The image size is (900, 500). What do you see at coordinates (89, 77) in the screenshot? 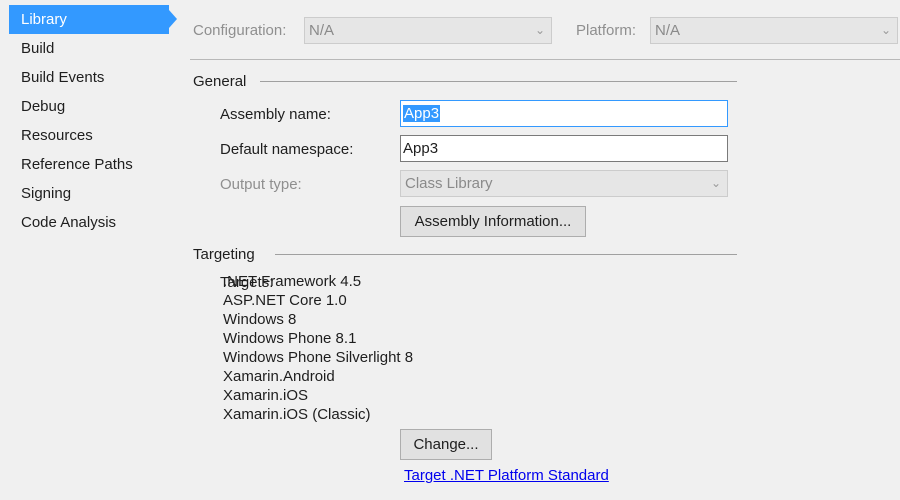
I see `sidebar-item-build-events: Build Events` at bounding box center [89, 77].